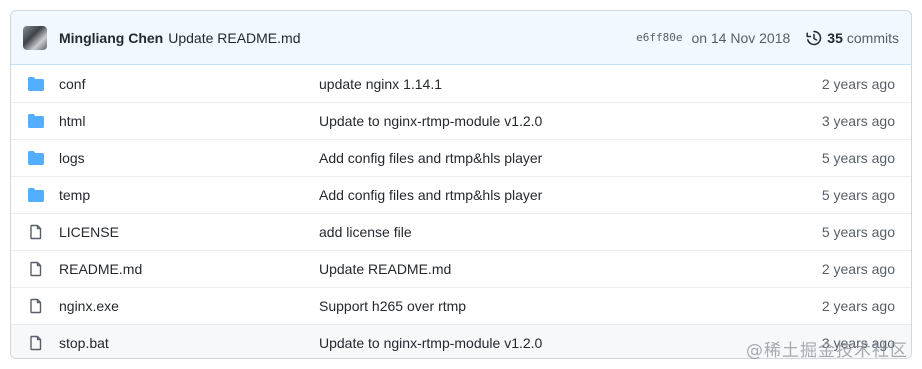 The height and width of the screenshot is (369, 922). What do you see at coordinates (234, 38) in the screenshot?
I see `commit-message-link: Update README.md` at bounding box center [234, 38].